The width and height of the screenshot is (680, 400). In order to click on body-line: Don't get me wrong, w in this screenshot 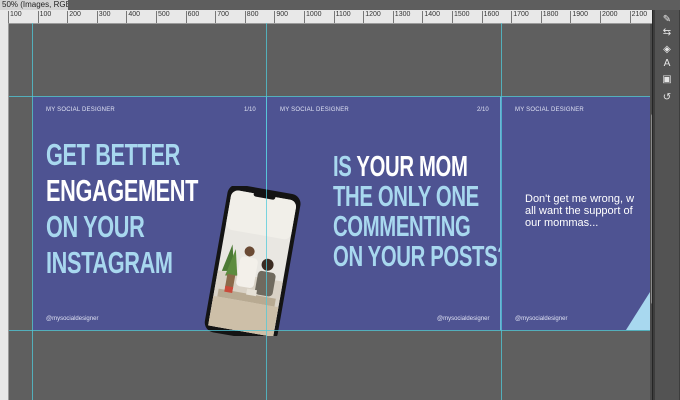, I will do `click(580, 199)`.